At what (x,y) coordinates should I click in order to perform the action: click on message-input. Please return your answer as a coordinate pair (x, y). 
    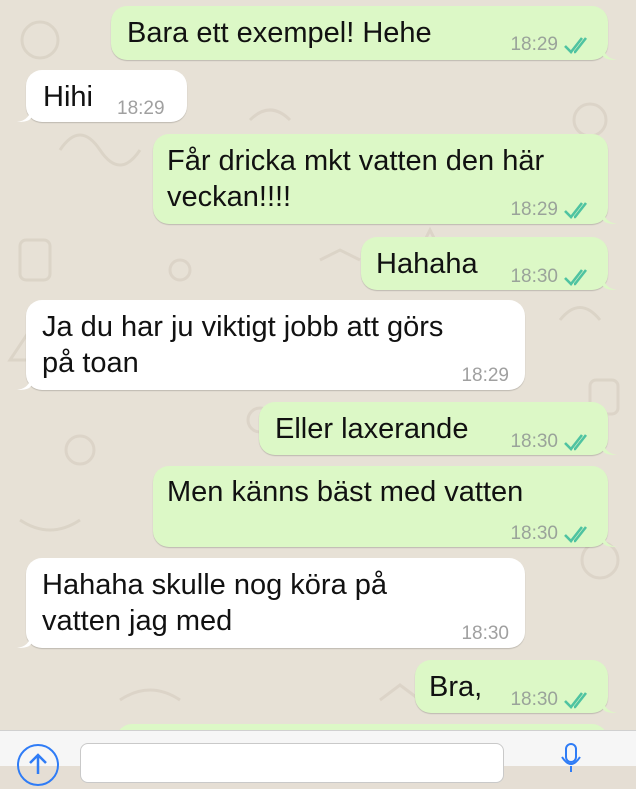
    Looking at the image, I should click on (292, 763).